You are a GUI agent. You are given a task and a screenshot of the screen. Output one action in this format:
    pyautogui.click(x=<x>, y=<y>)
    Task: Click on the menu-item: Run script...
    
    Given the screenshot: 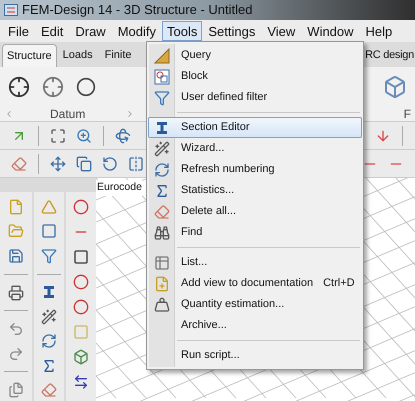 What is the action you would take?
    pyautogui.click(x=255, y=355)
    